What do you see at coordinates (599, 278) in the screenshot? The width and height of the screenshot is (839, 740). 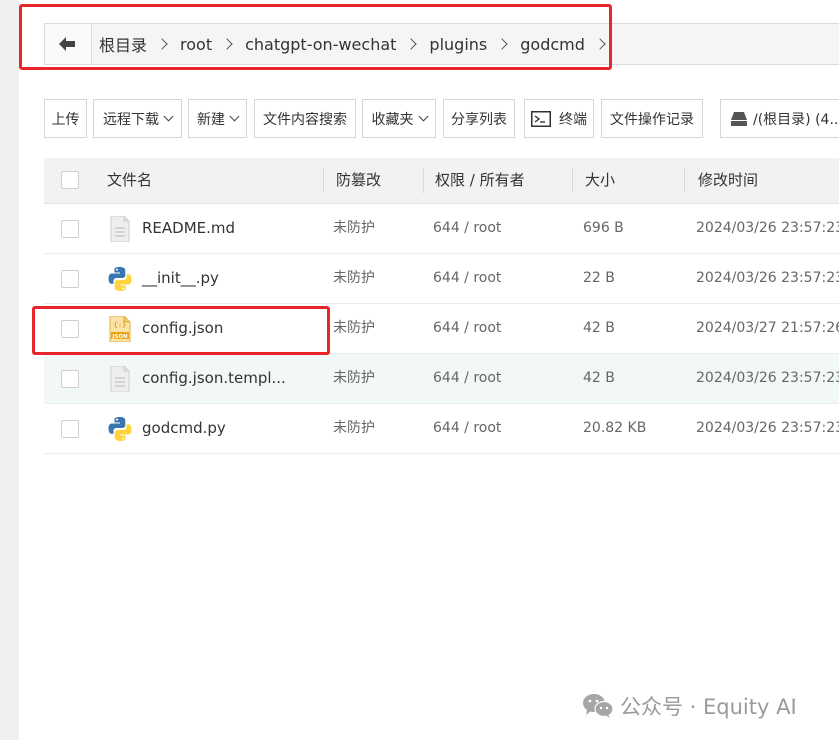 I see `file-size: 22 B` at bounding box center [599, 278].